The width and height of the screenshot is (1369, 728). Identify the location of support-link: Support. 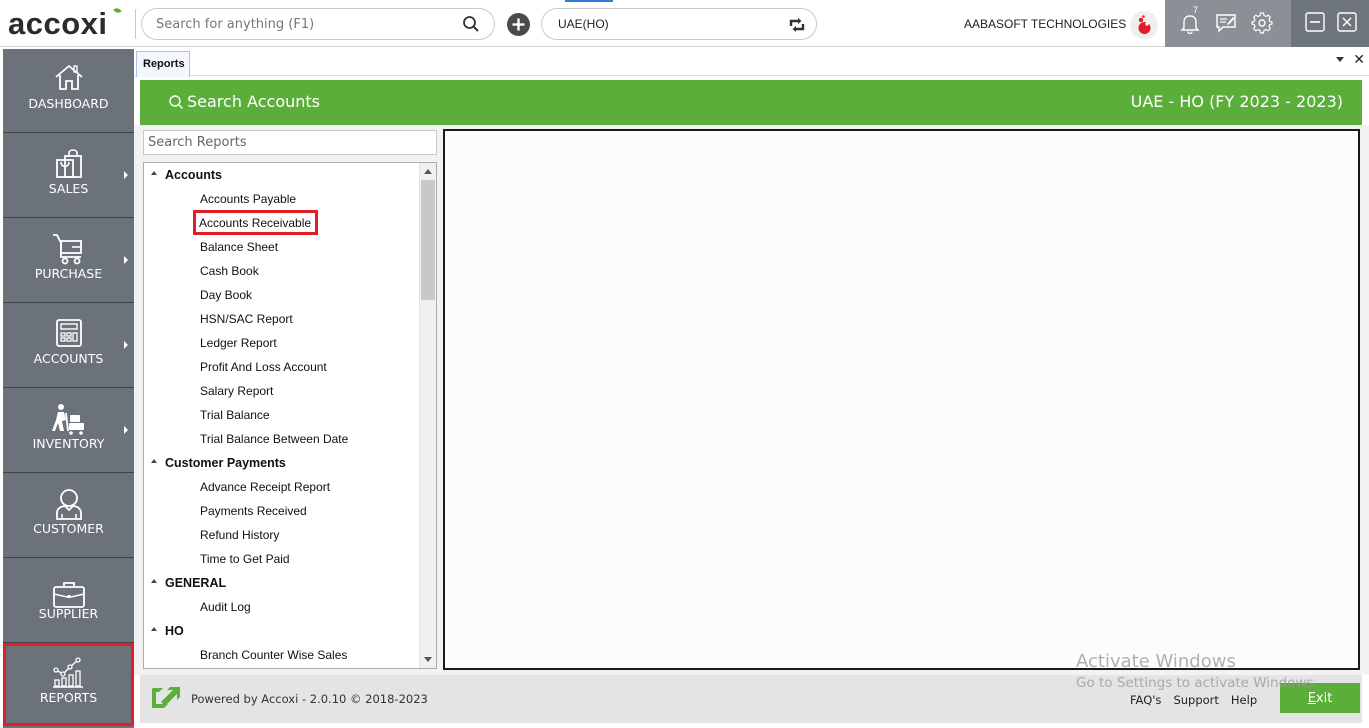
(1195, 700).